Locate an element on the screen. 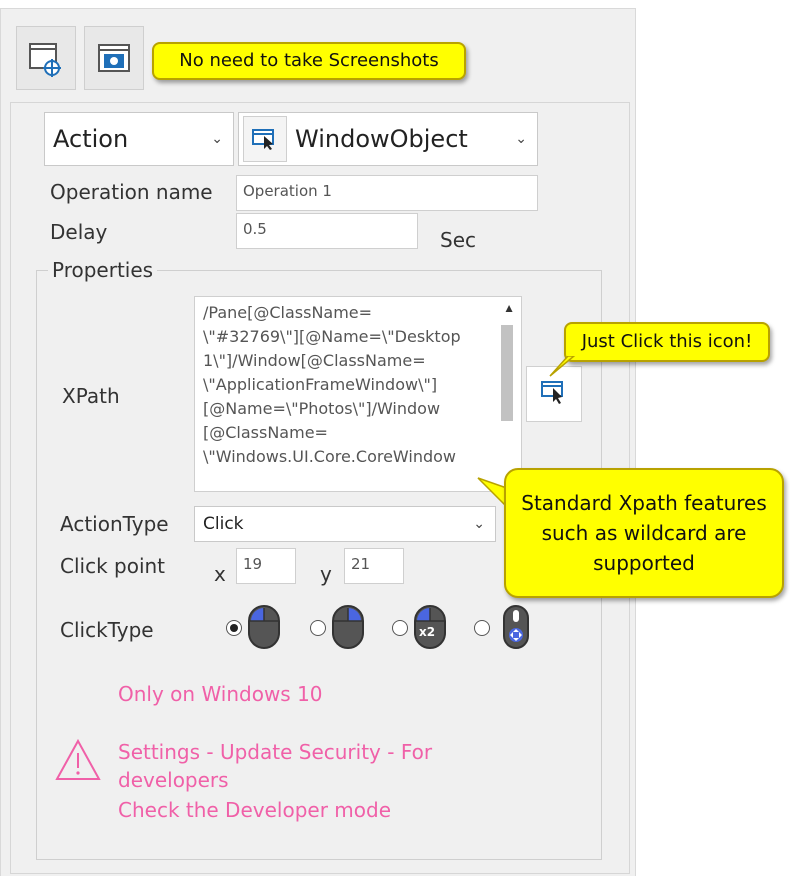  action-dropdown: Action ⌄ is located at coordinates (139, 139).